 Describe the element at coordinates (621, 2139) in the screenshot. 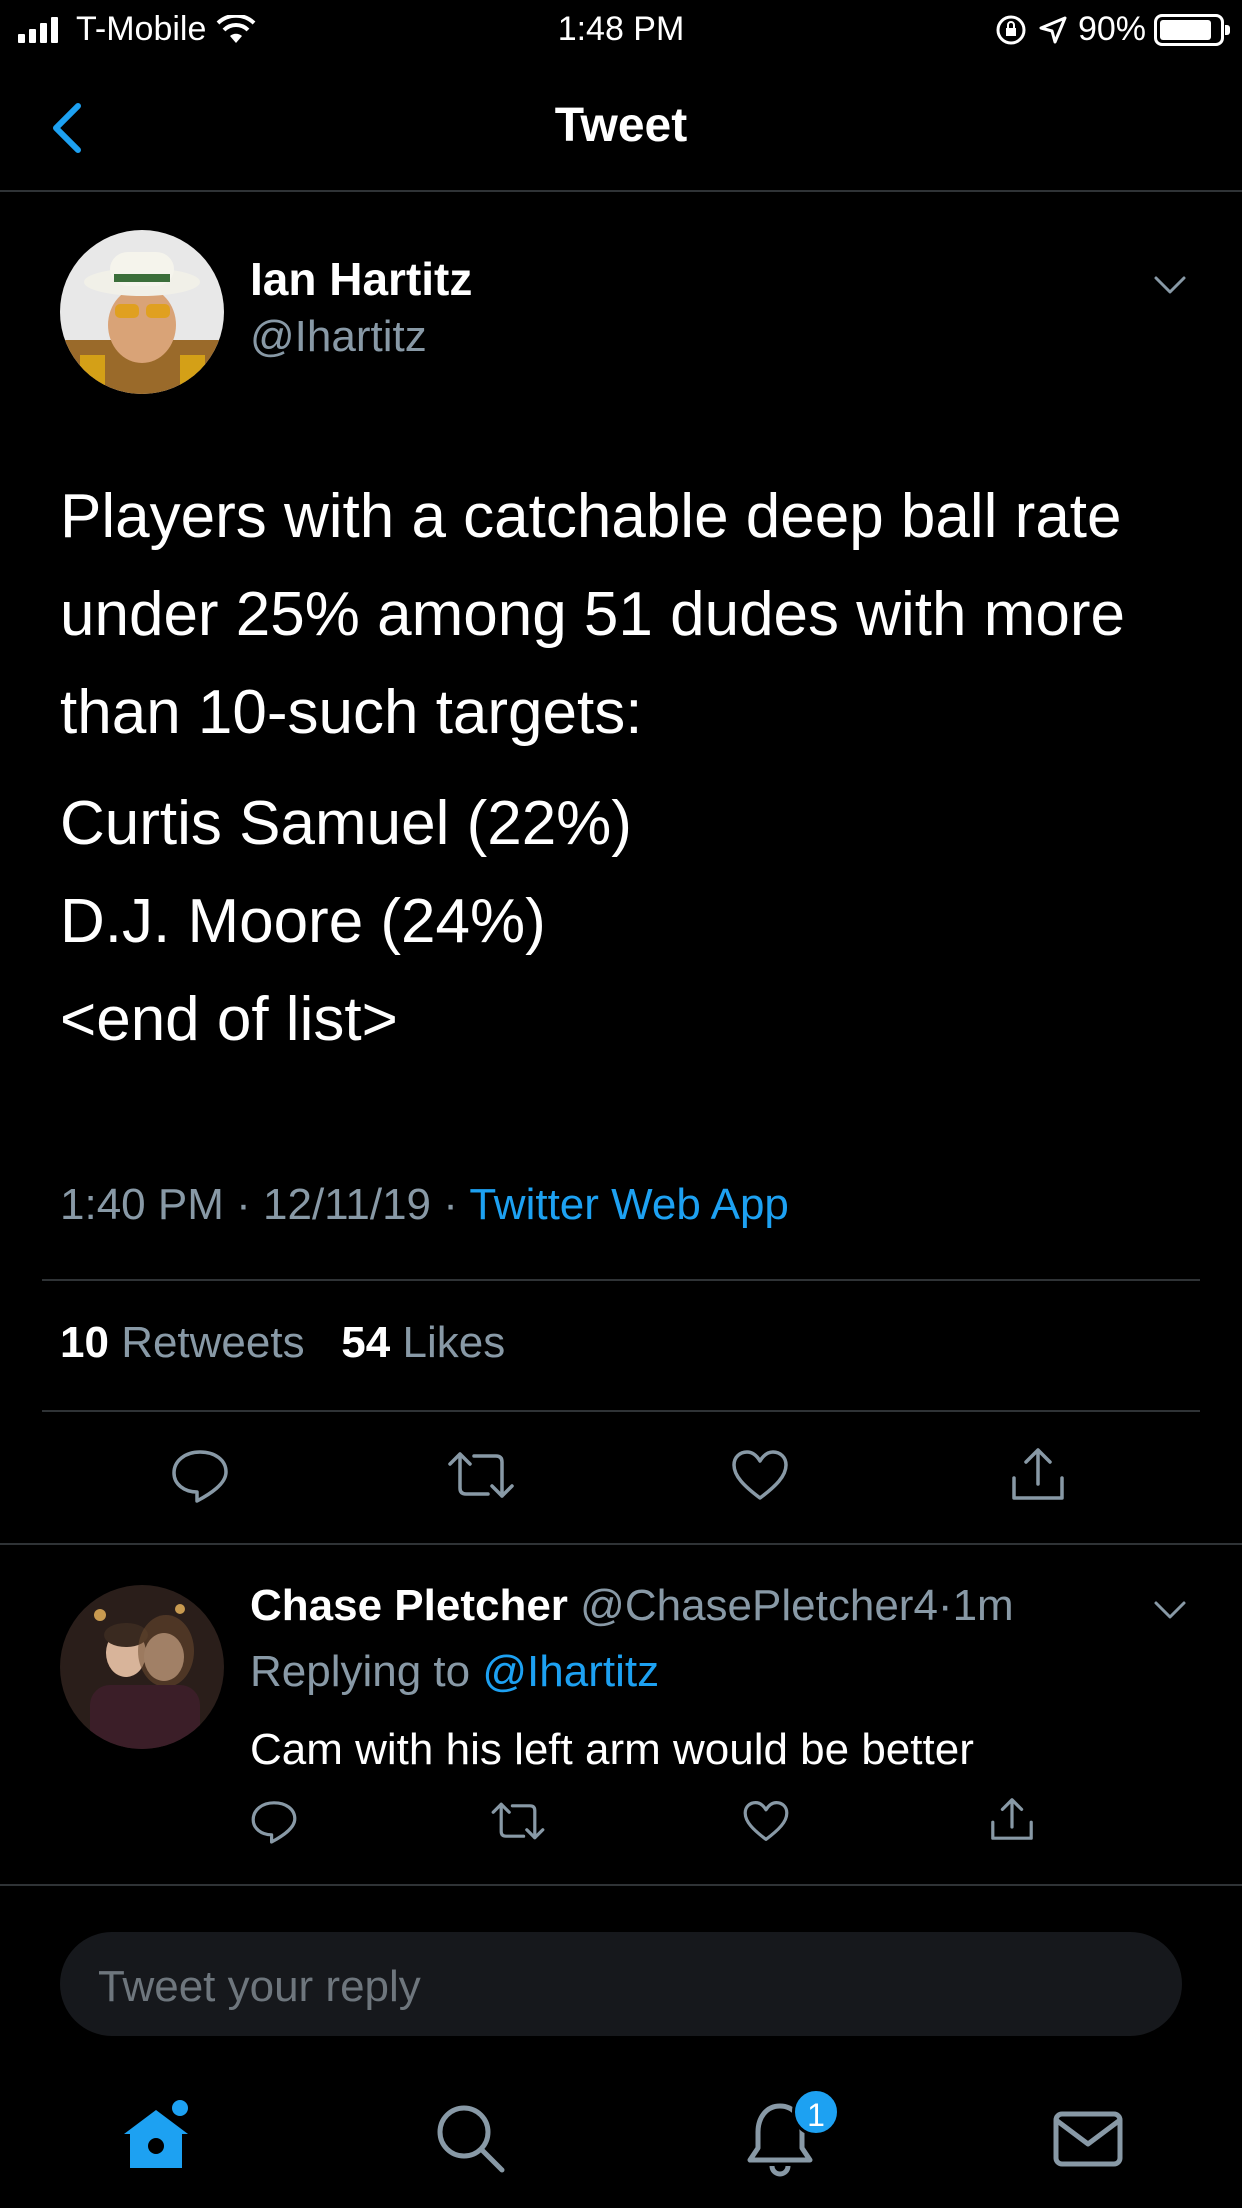

I see `tab-bar` at that location.